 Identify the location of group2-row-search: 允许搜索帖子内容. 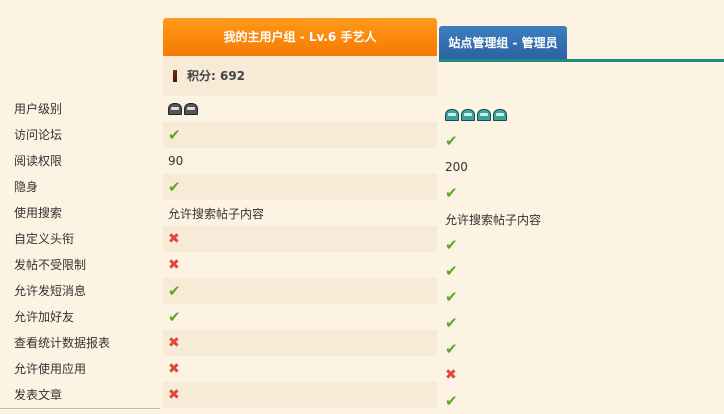
(581, 219).